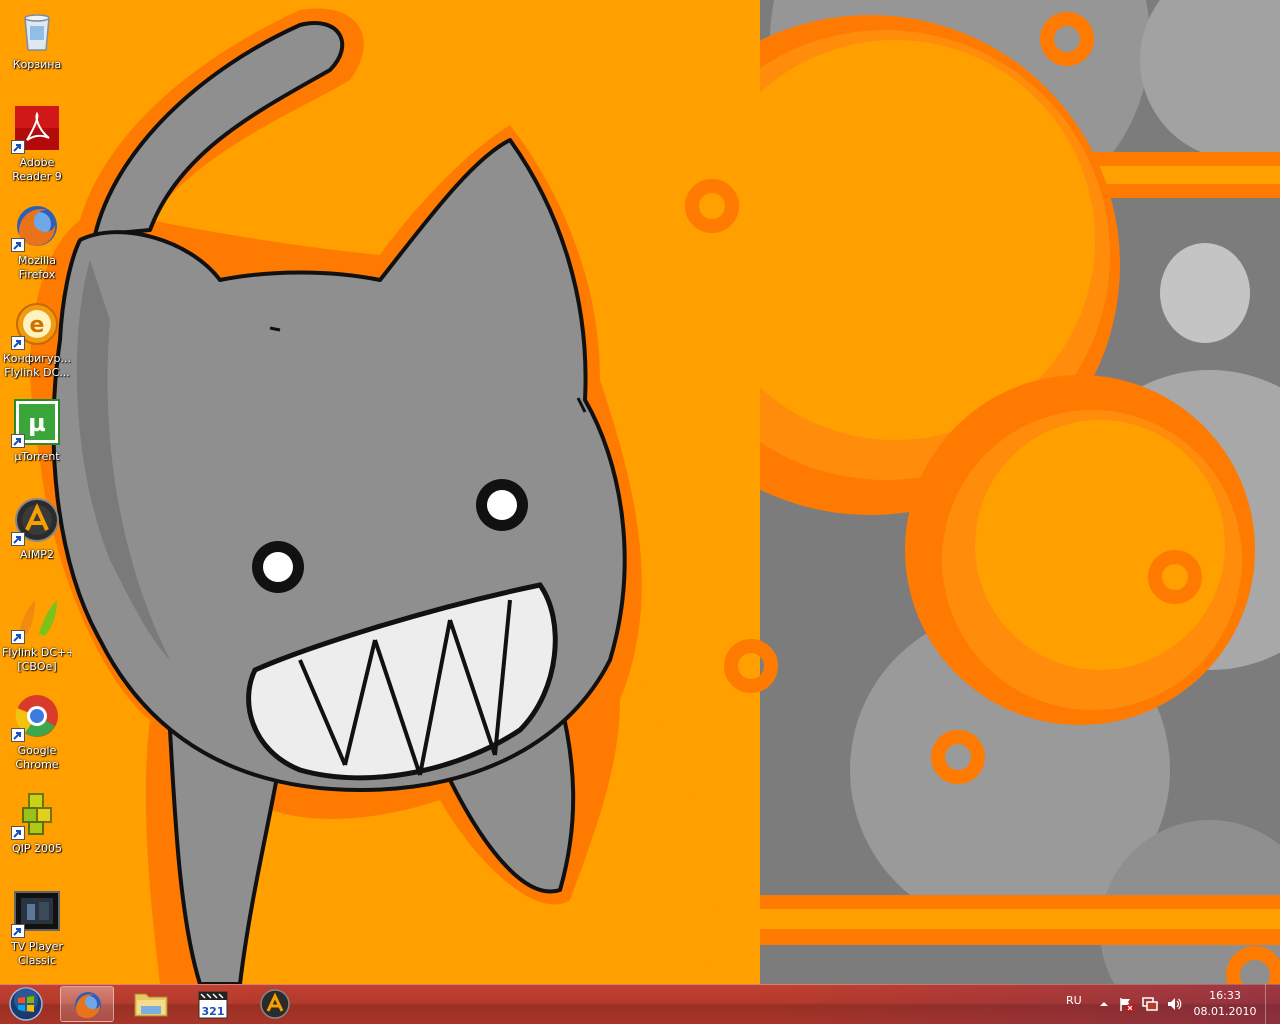 This screenshot has width=1280, height=1027. What do you see at coordinates (37, 764) in the screenshot?
I see `desktop-icon-label: Chrome` at bounding box center [37, 764].